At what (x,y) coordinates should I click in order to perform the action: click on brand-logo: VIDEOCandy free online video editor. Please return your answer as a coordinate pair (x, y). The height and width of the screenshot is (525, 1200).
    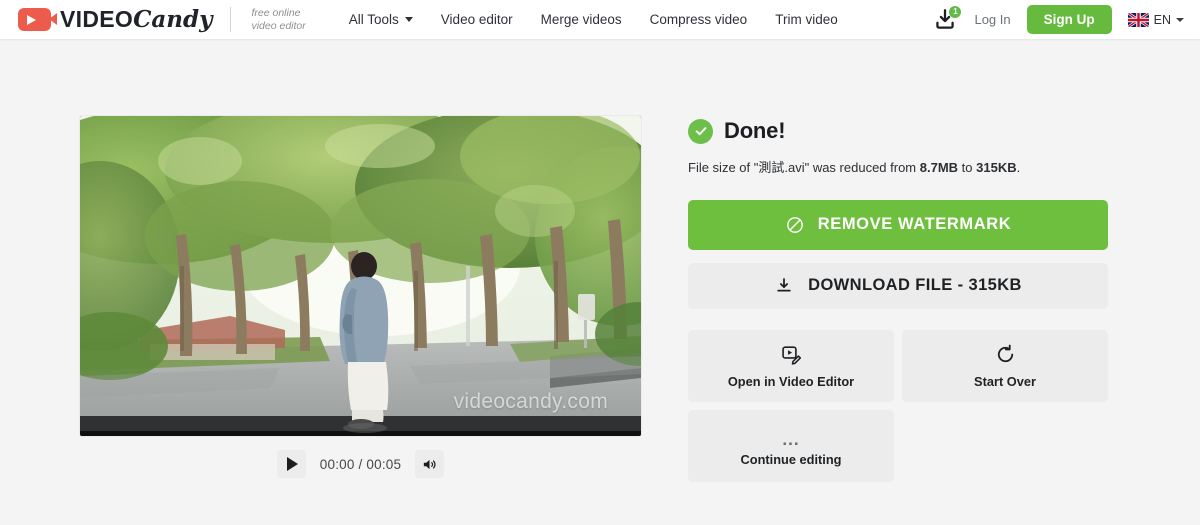
    Looking at the image, I should click on (162, 20).